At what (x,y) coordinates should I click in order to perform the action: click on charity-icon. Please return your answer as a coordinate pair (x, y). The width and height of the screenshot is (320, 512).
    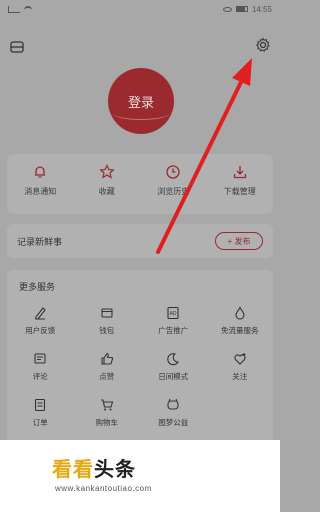
    Looking at the image, I should click on (173, 404).